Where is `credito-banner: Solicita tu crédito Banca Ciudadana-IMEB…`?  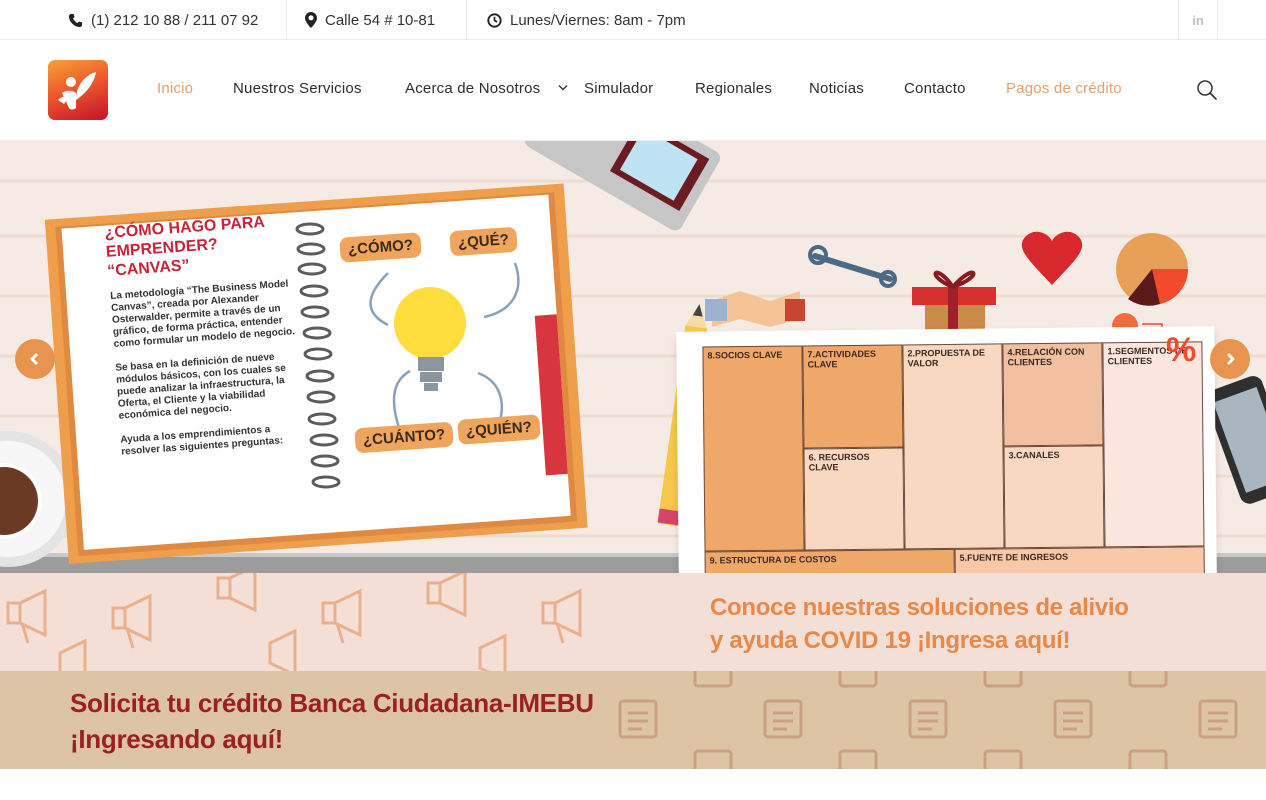 credito-banner: Solicita tu crédito Banca Ciudadana-IMEB… is located at coordinates (633, 720).